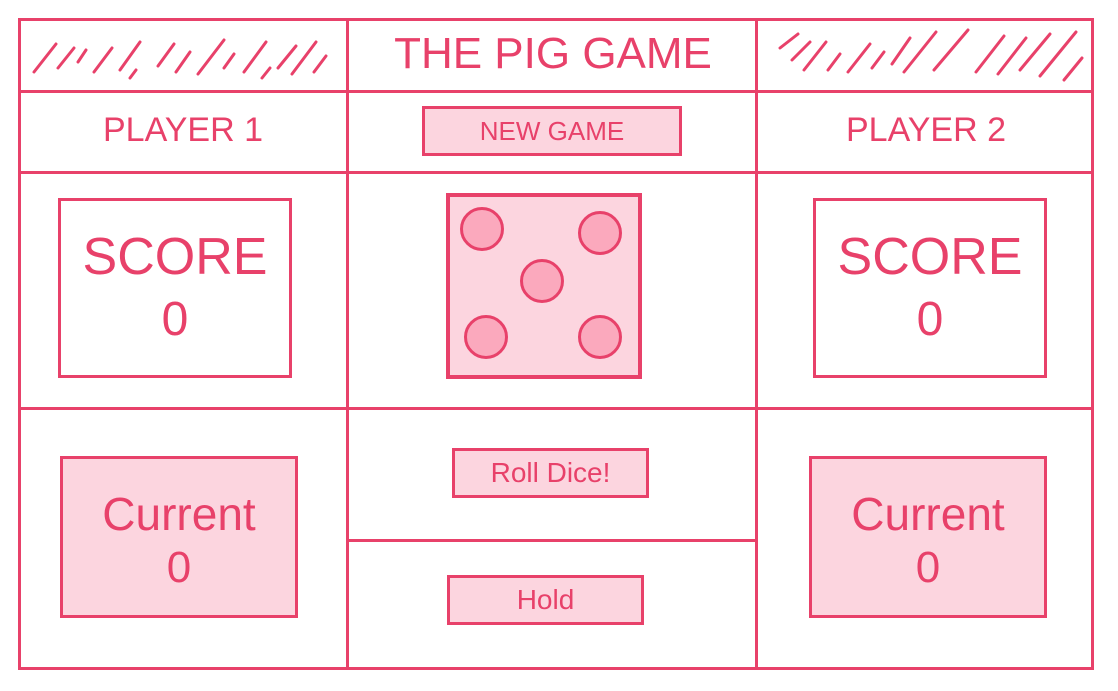 This screenshot has width=1118, height=691. Describe the element at coordinates (550, 473) in the screenshot. I see `roll-dice-button: Roll Dice!` at that location.